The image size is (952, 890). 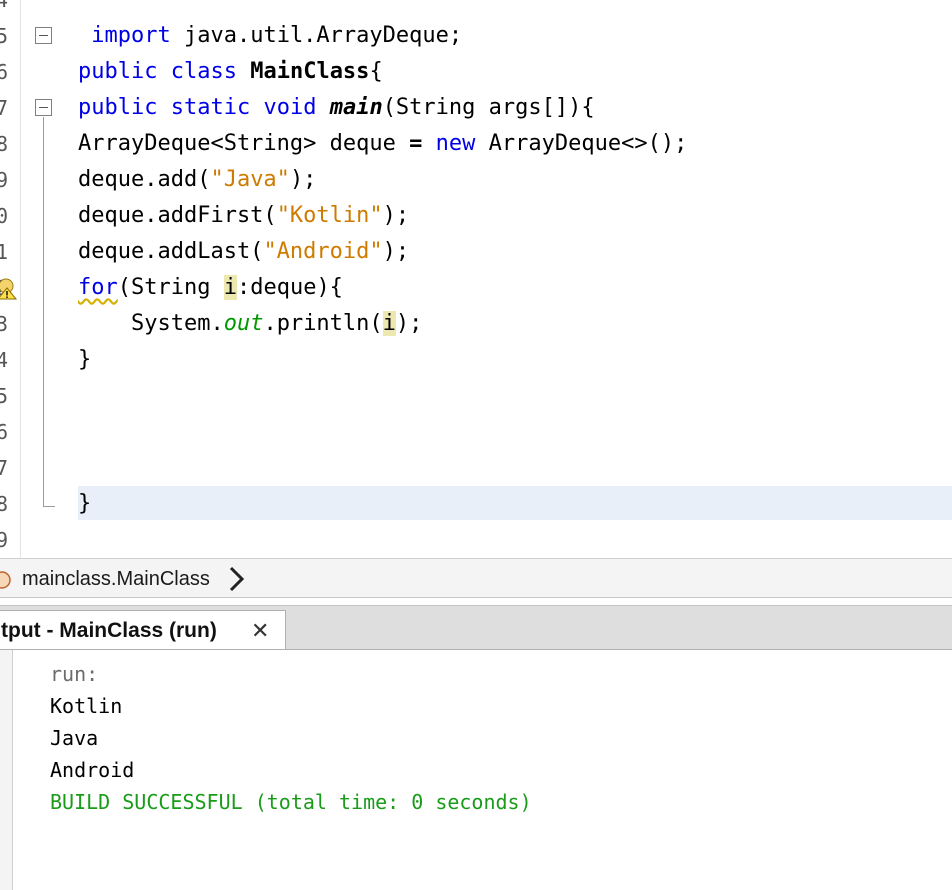 I want to click on code-token: out, so click(x=243, y=323).